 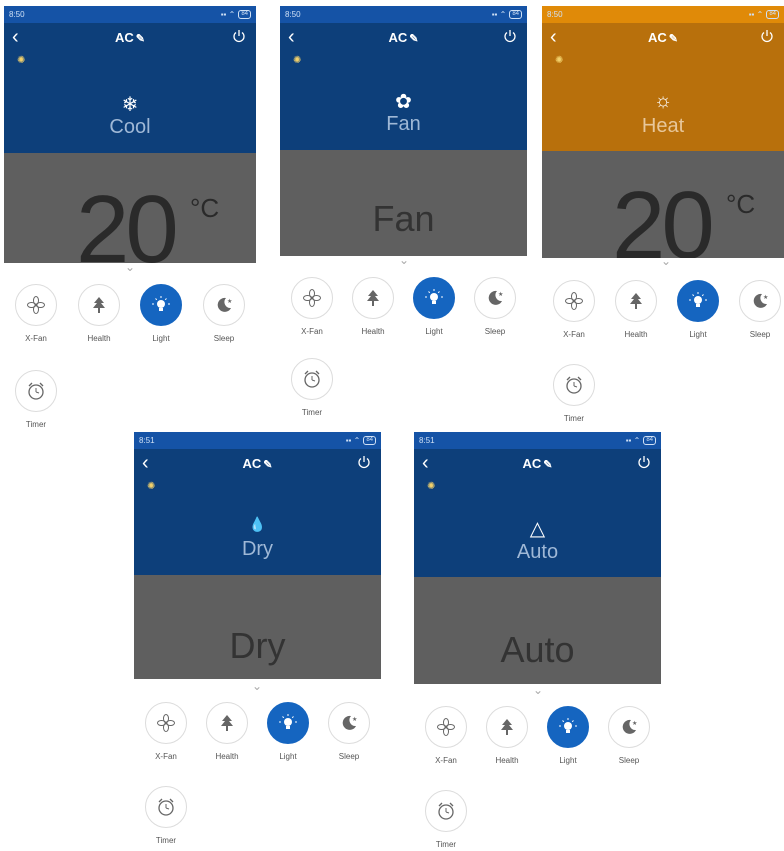 I want to click on mode-header-panel: 8:50 ▪▪ ⌃ 84 ‹ AC ✎ ✺ ☼ Heat, so click(x=663, y=78).